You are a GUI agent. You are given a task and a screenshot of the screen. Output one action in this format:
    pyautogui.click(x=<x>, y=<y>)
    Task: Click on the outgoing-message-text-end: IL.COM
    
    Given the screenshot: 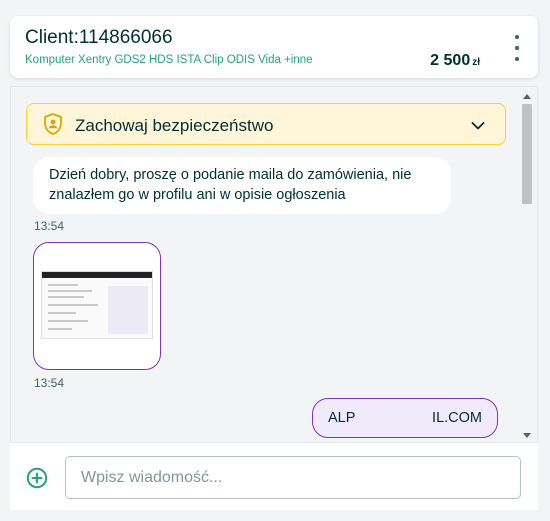 What is the action you would take?
    pyautogui.click(x=457, y=418)
    